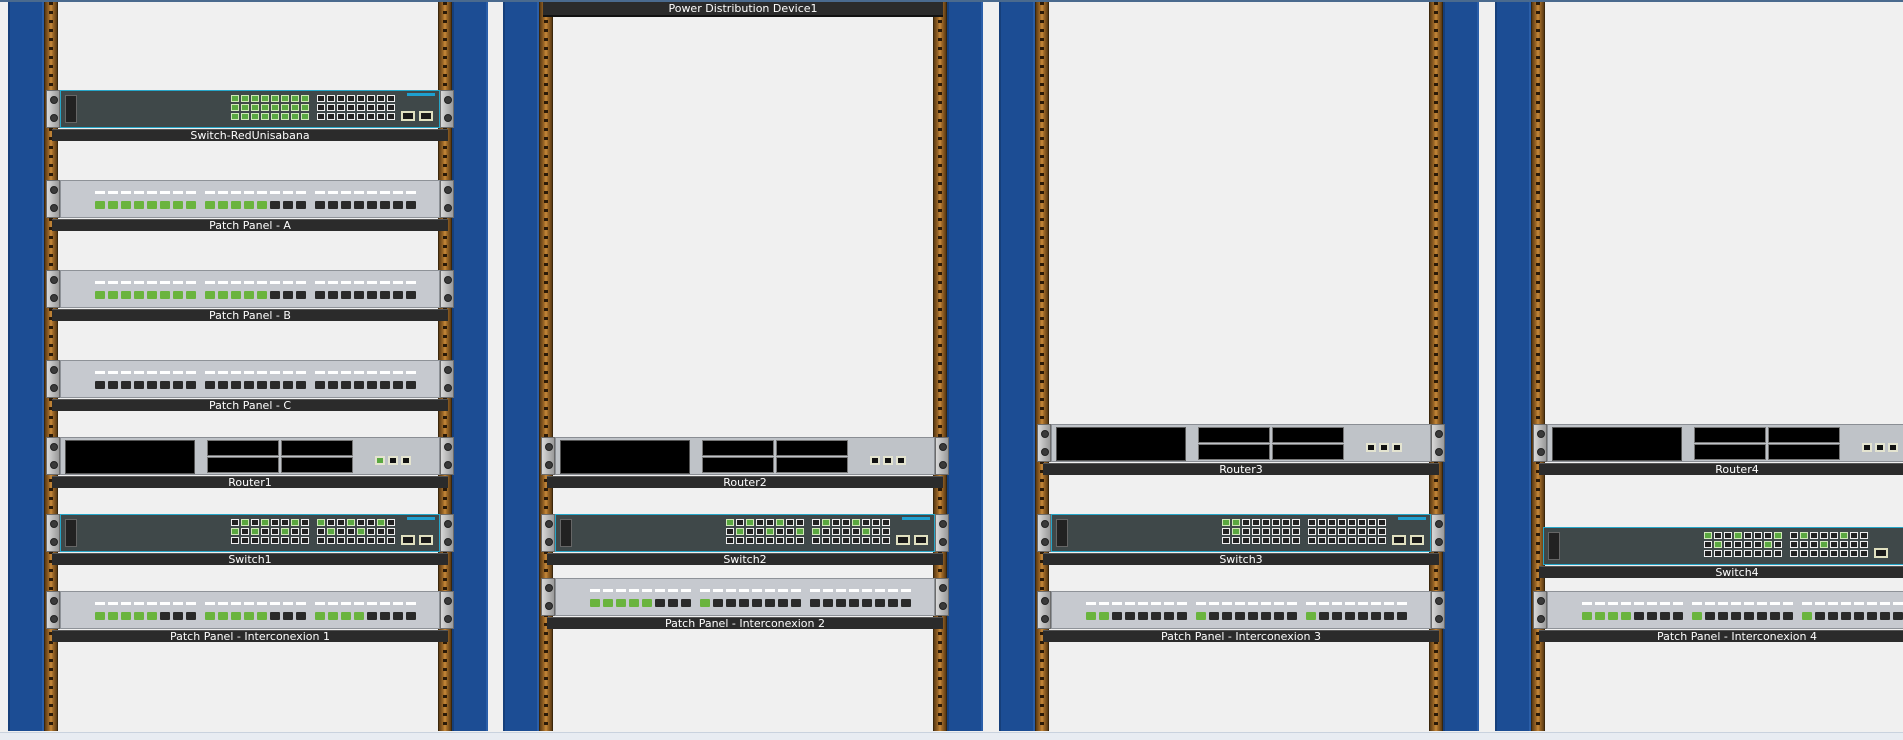 This screenshot has width=1903, height=740. I want to click on rack-3-left-post, so click(1017, 366).